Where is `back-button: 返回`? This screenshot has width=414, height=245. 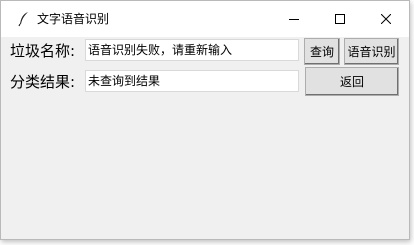
back-button: 返回 is located at coordinates (352, 81).